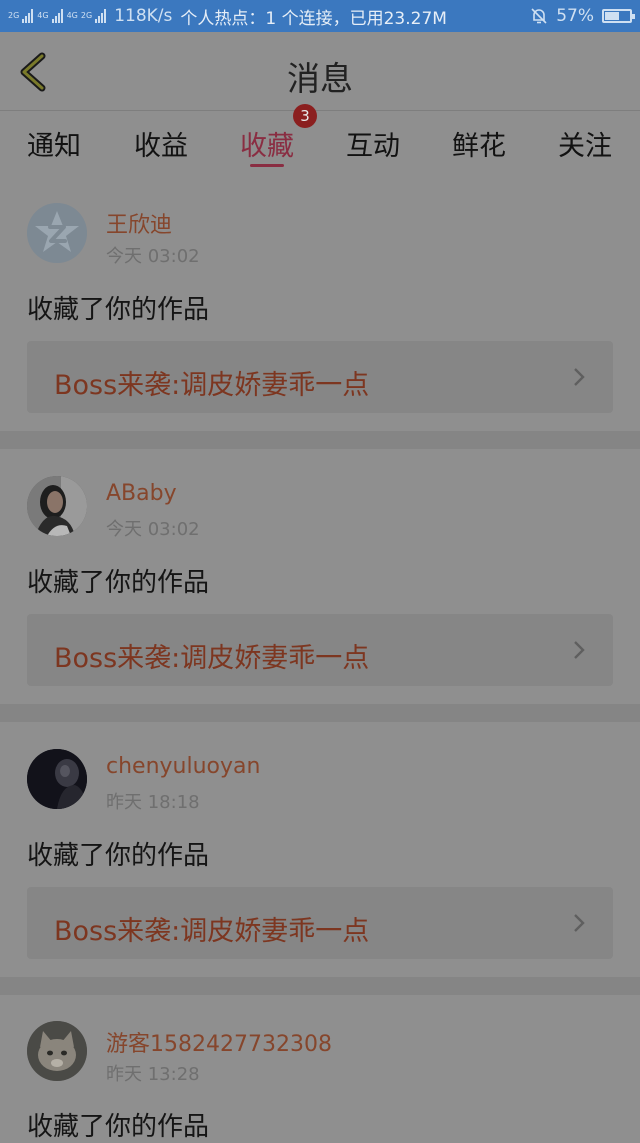  I want to click on cat-photo-icon, so click(57, 1051).